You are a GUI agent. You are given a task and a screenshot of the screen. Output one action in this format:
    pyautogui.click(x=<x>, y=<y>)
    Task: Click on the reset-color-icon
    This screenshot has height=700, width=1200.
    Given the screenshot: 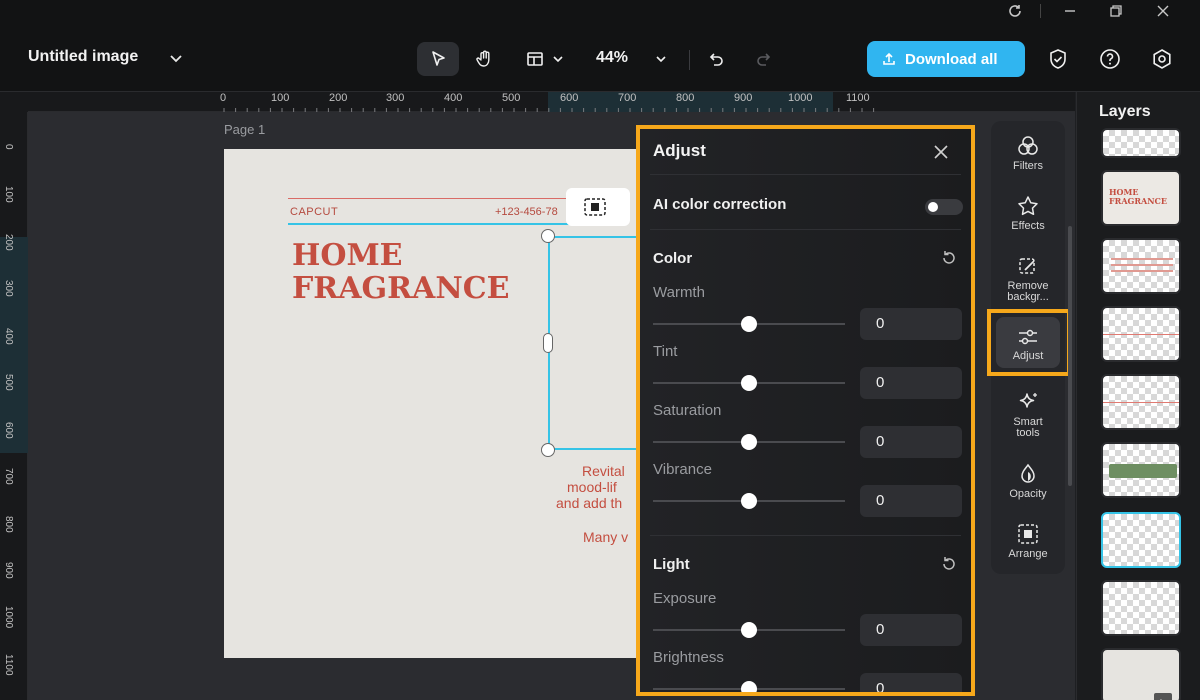 What is the action you would take?
    pyautogui.click(x=949, y=260)
    